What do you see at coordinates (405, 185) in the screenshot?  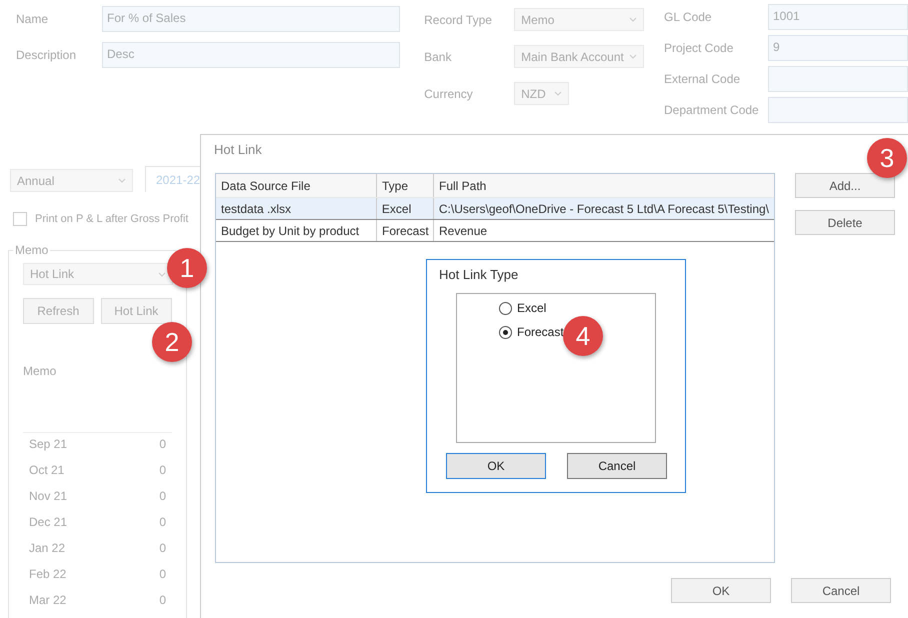 I see `column-header: Type` at bounding box center [405, 185].